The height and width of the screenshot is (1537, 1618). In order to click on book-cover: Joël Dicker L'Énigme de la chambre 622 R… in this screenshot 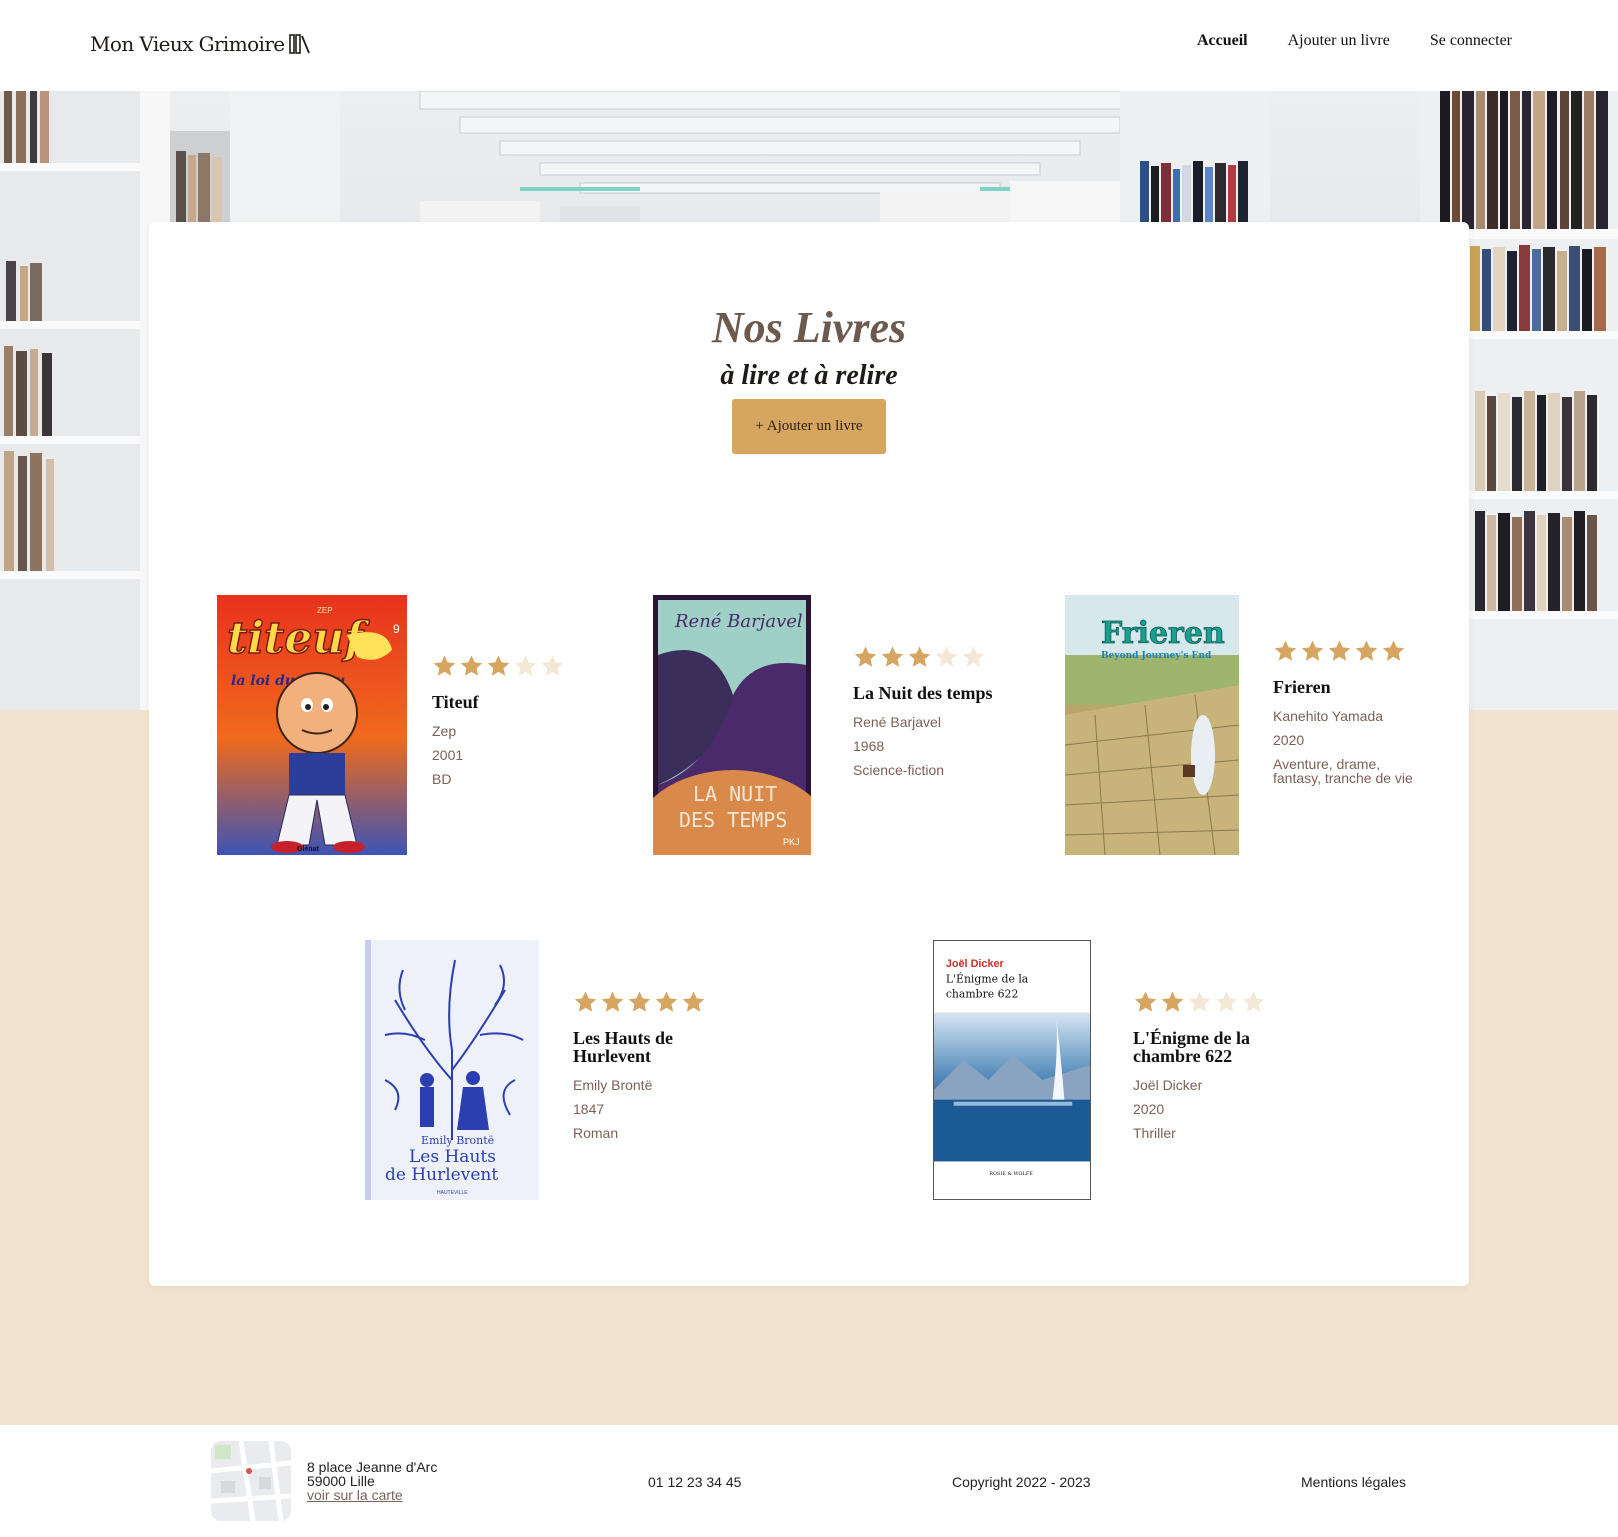, I will do `click(1012, 1070)`.